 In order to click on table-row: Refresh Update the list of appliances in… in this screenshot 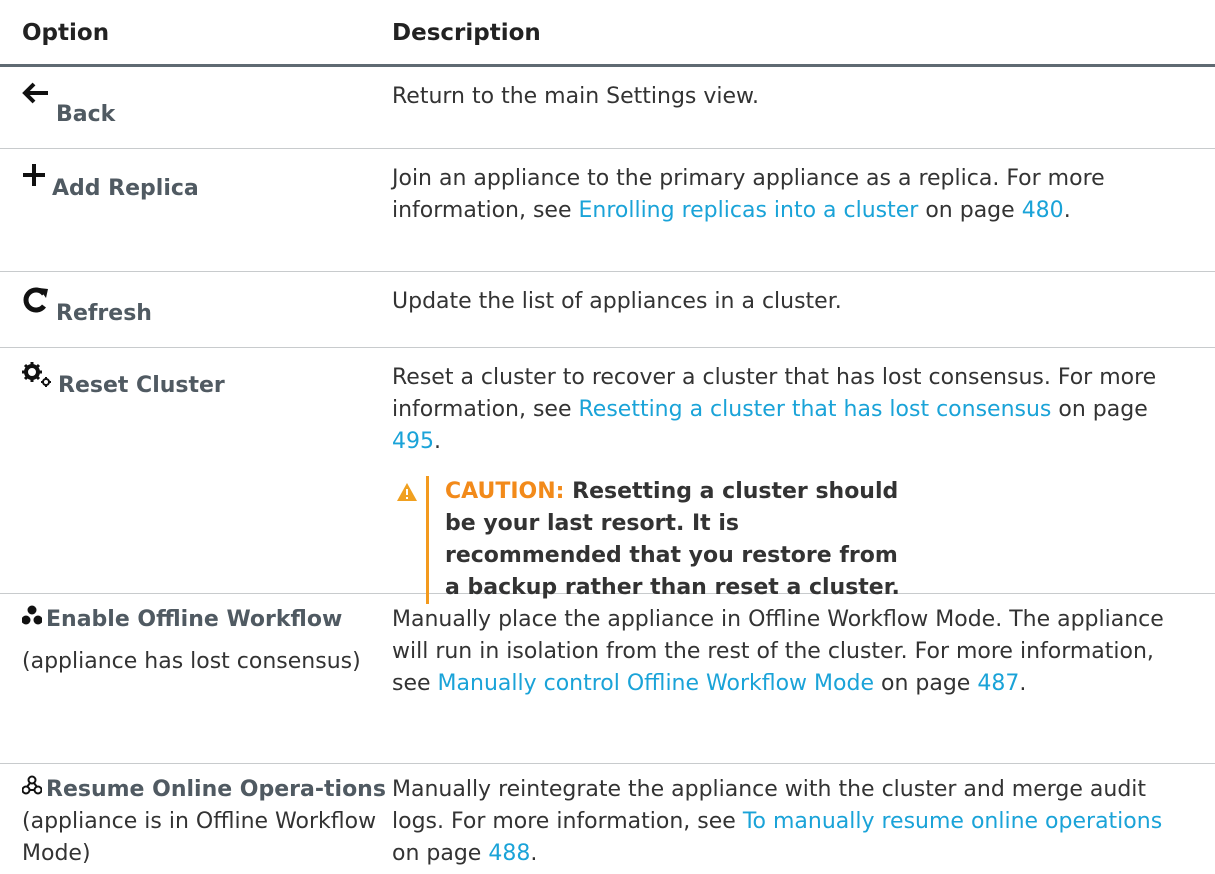, I will do `click(607, 310)`.